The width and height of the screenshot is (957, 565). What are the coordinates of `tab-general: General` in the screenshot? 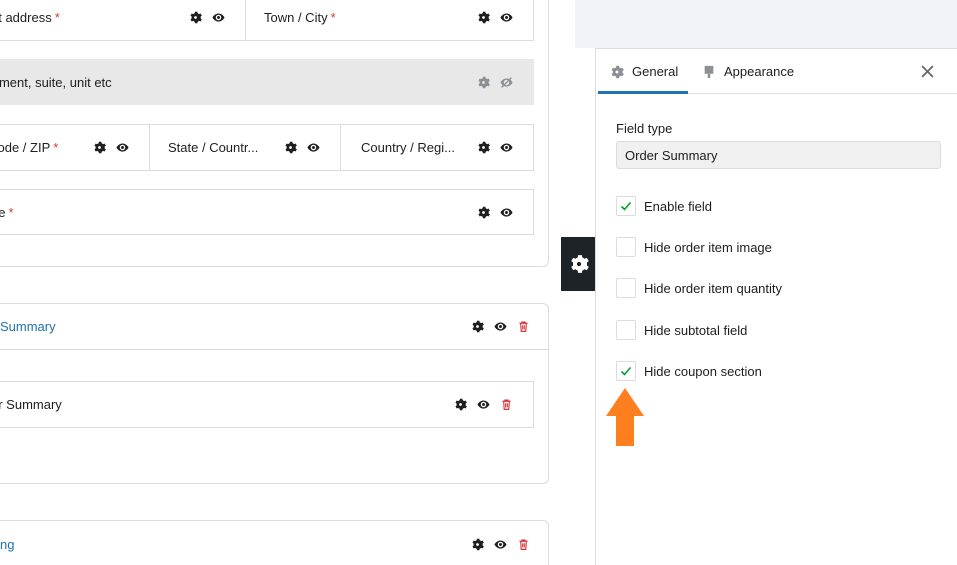 It's located at (644, 71).